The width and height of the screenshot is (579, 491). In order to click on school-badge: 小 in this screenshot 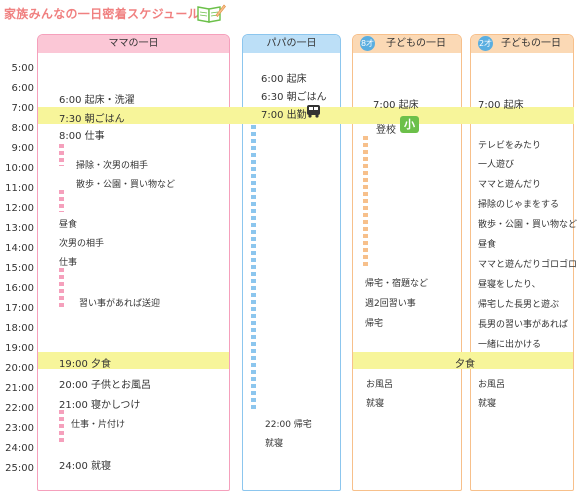, I will do `click(409, 124)`.